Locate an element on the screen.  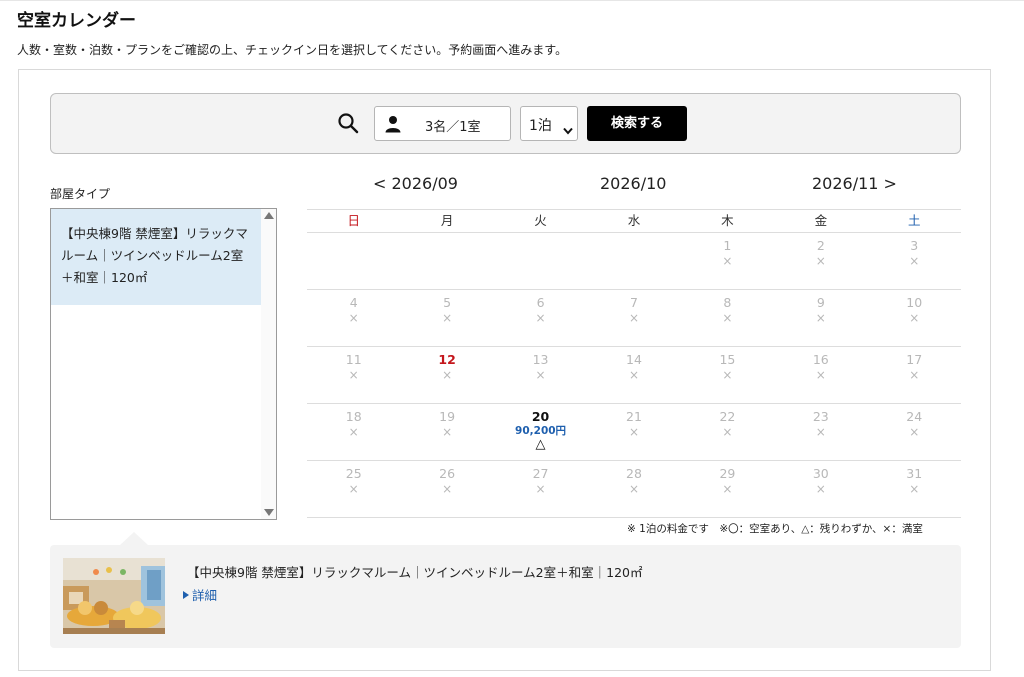
calendar-day-cell: 20 90,200円 △ is located at coordinates (540, 432).